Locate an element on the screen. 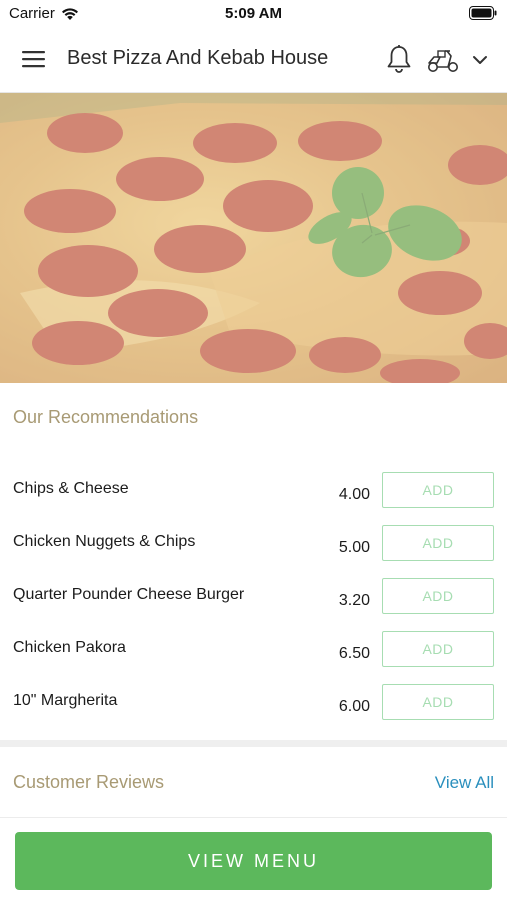  item-price: 6.50 is located at coordinates (354, 653).